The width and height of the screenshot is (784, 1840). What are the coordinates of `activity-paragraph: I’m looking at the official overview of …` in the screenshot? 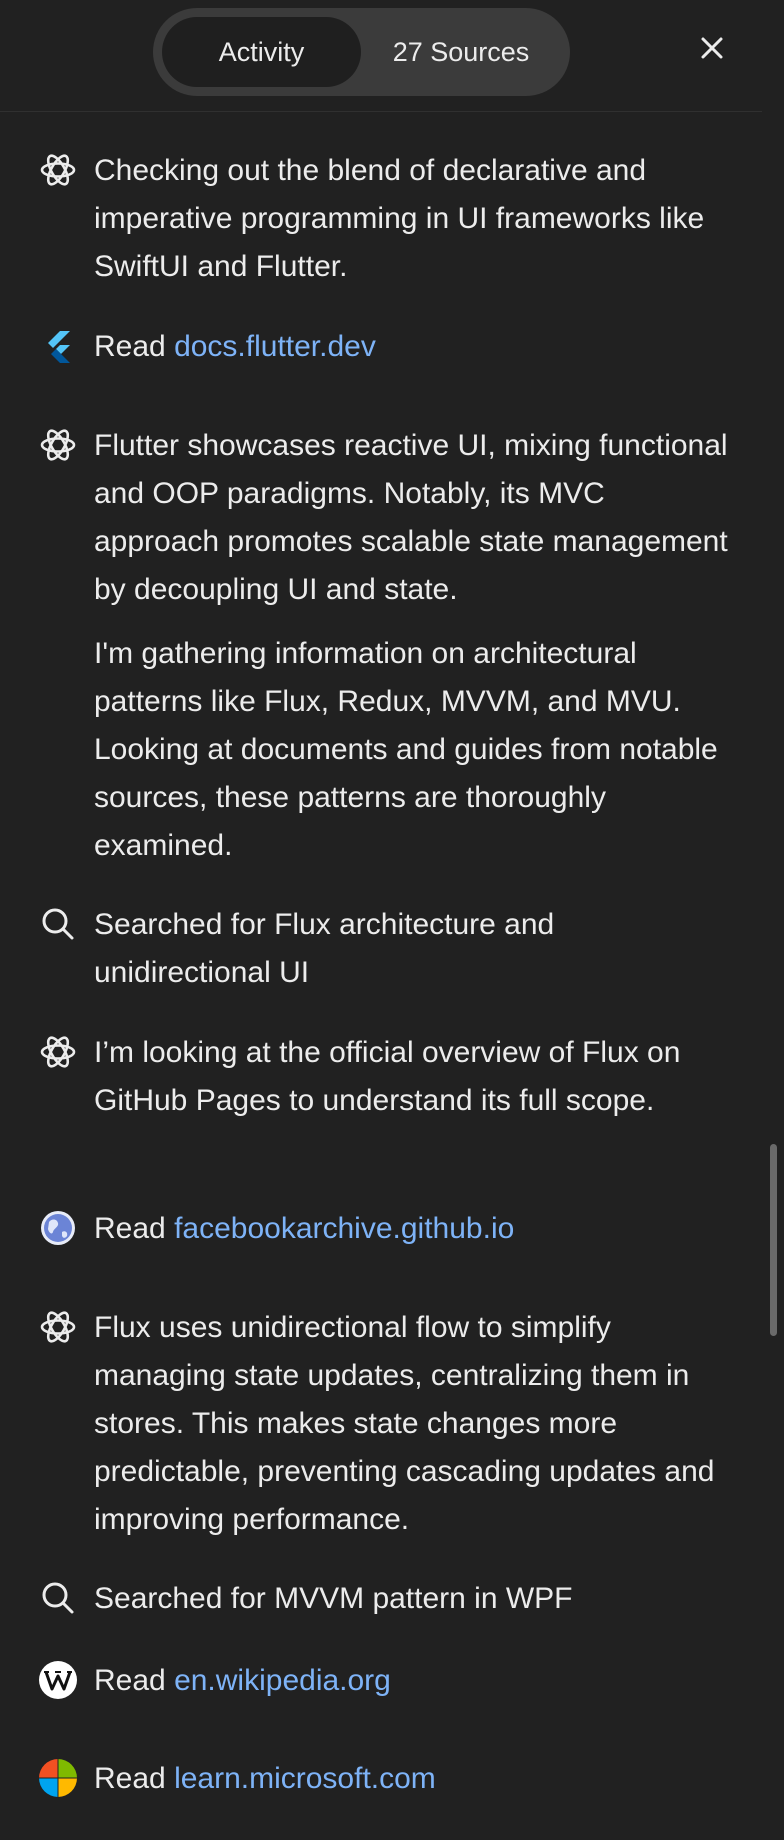 It's located at (387, 1076).